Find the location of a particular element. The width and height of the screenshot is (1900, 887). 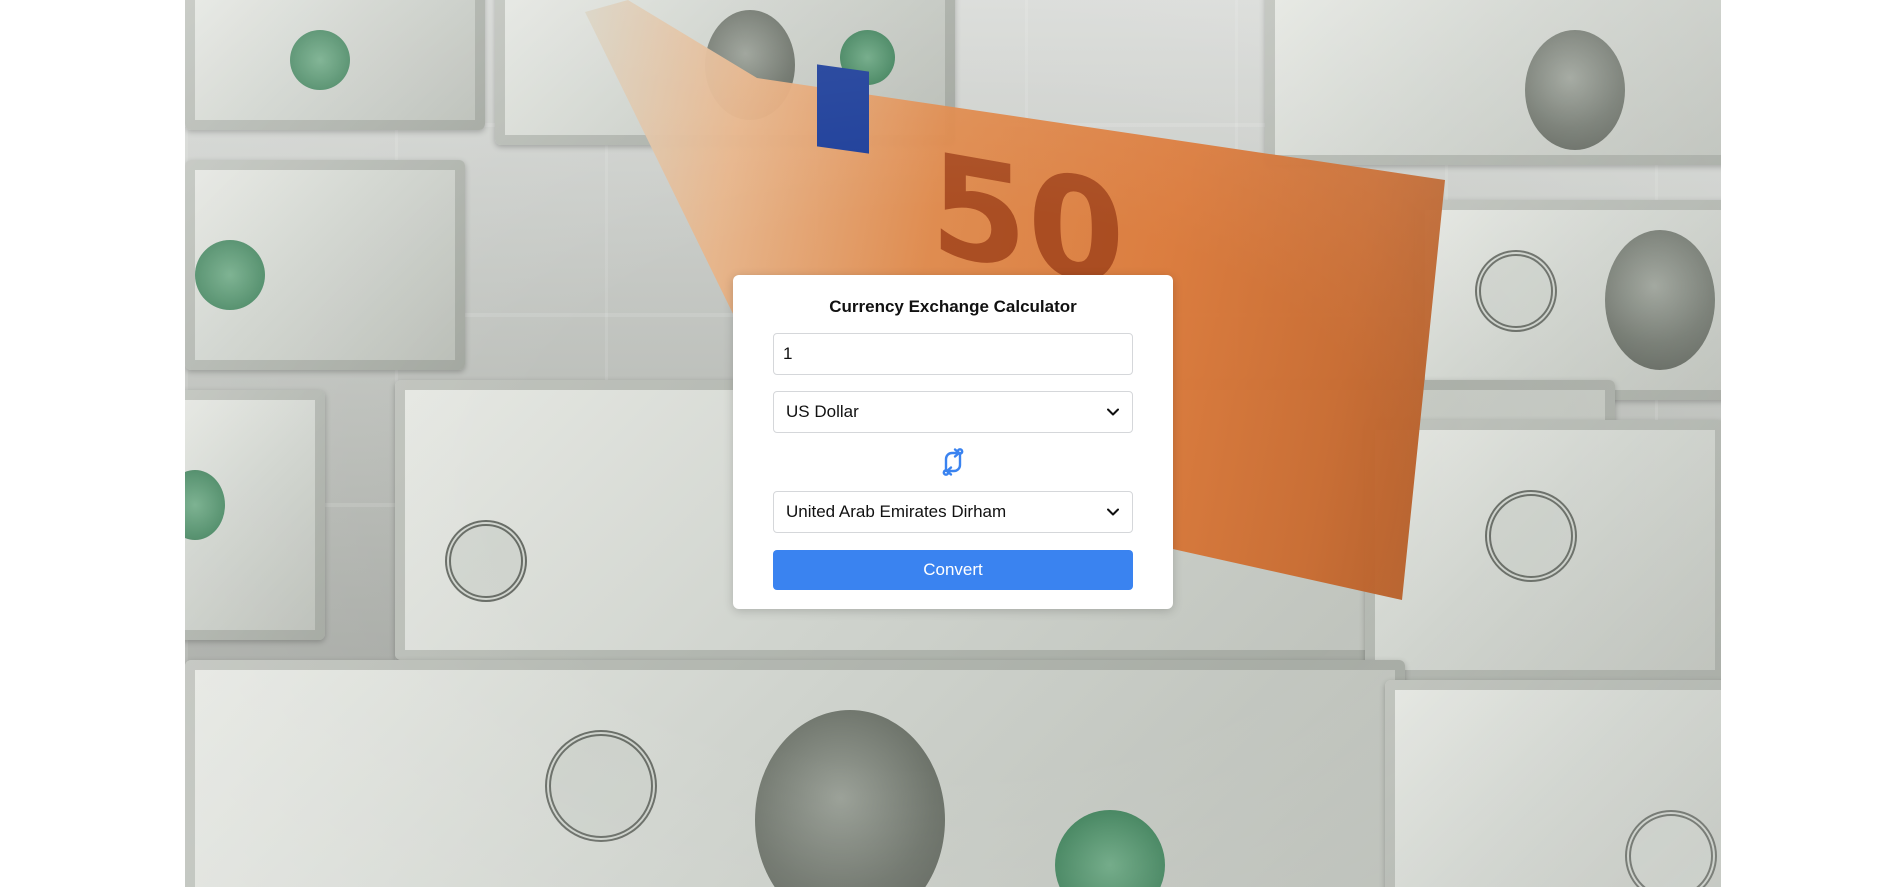

calculator-title: Currency Exchange Calculator is located at coordinates (953, 306).